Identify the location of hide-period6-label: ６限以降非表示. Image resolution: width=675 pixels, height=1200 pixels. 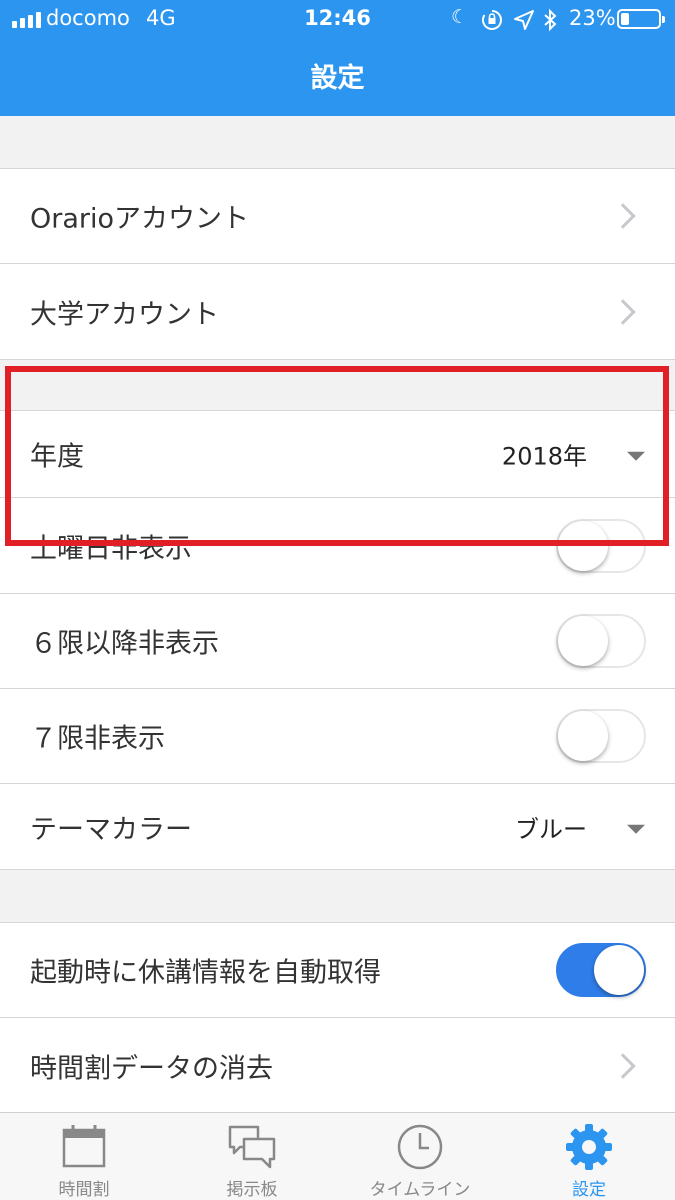
(124, 644).